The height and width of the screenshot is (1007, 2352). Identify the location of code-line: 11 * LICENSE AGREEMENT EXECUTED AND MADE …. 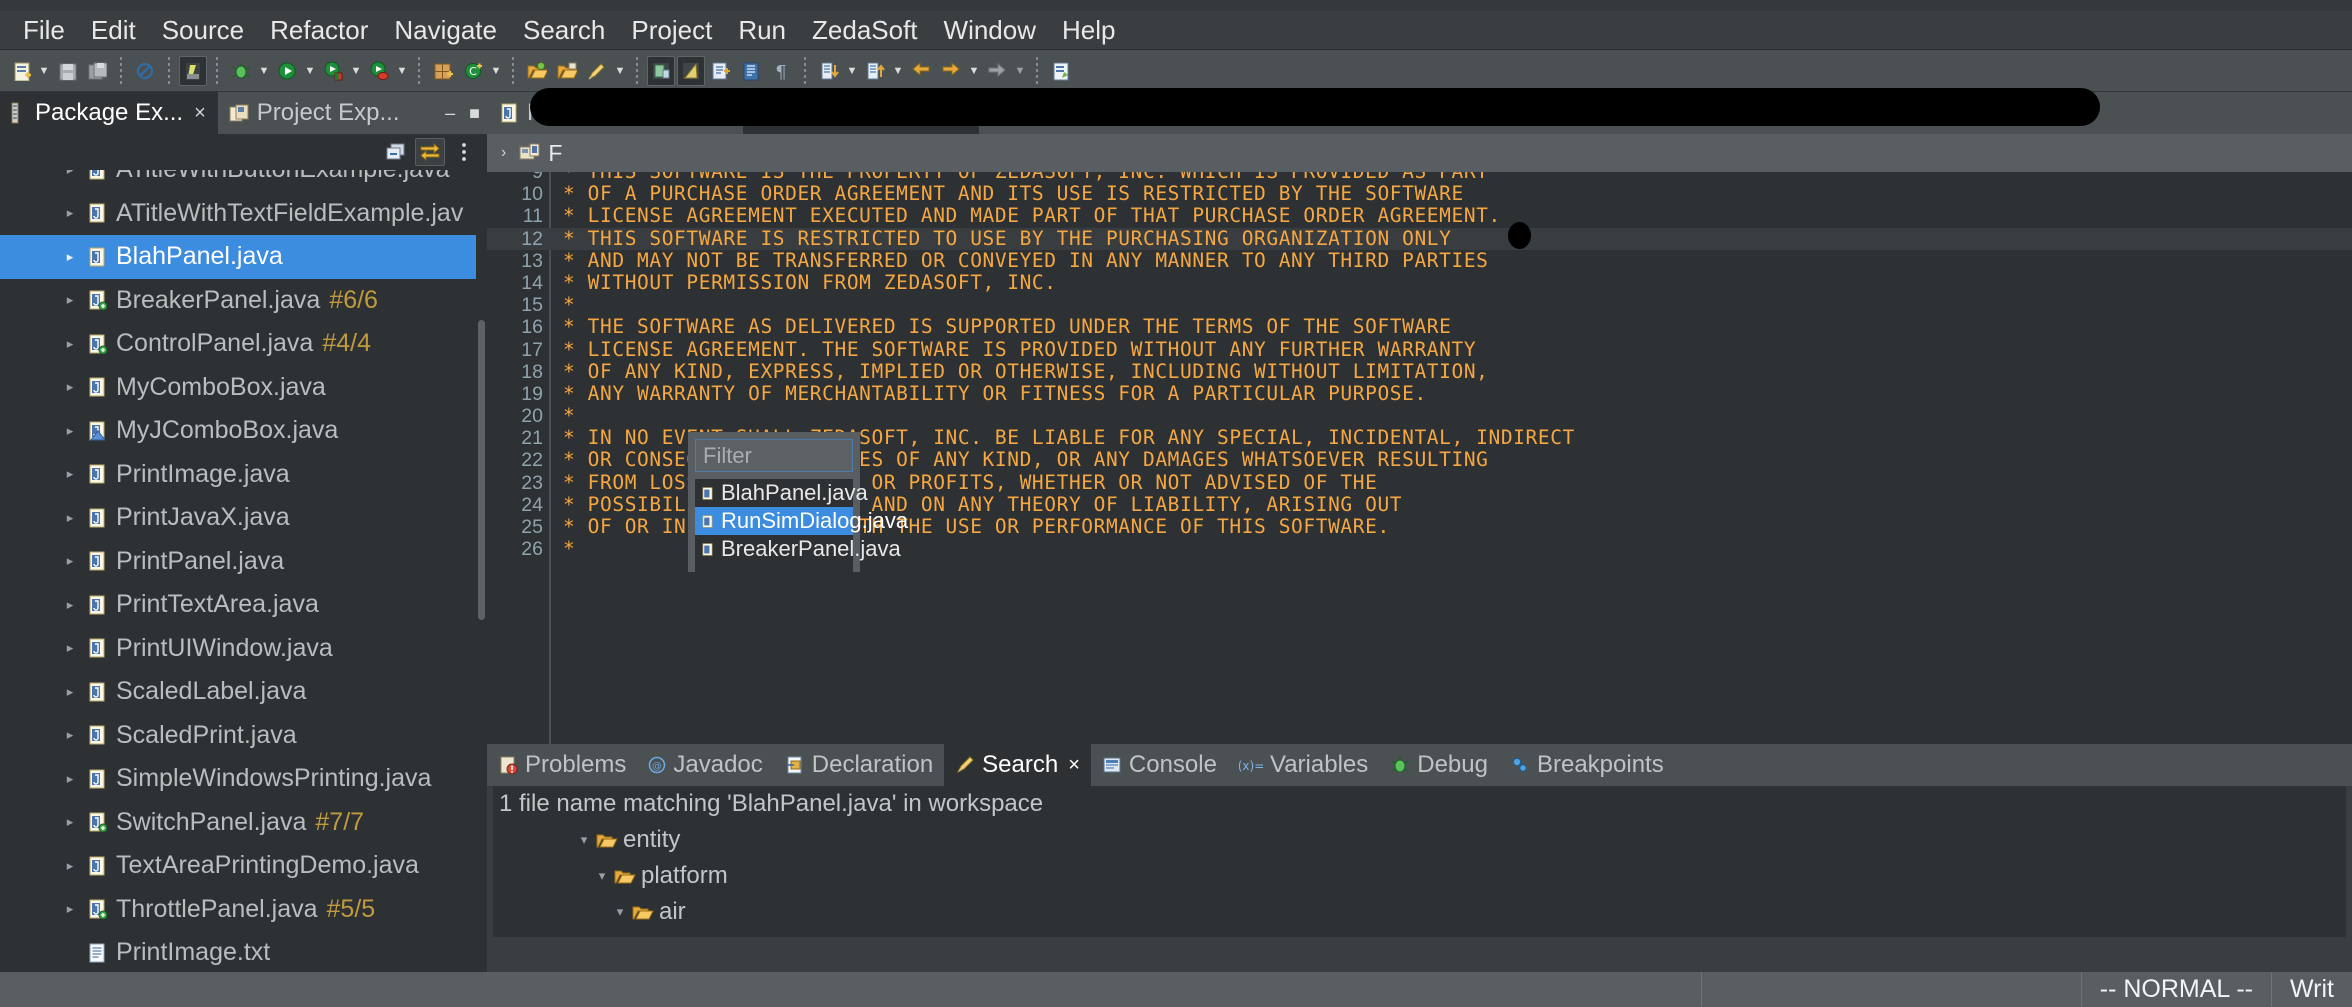
(1419, 216).